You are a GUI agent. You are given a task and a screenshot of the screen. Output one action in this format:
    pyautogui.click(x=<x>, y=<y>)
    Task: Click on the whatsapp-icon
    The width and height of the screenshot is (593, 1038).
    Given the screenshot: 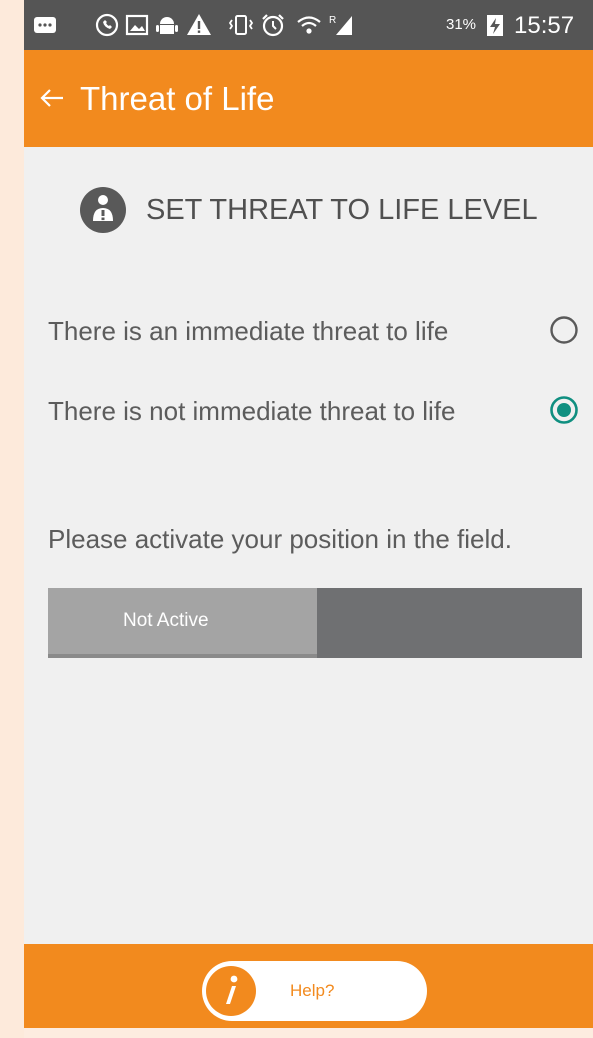 What is the action you would take?
    pyautogui.click(x=107, y=25)
    